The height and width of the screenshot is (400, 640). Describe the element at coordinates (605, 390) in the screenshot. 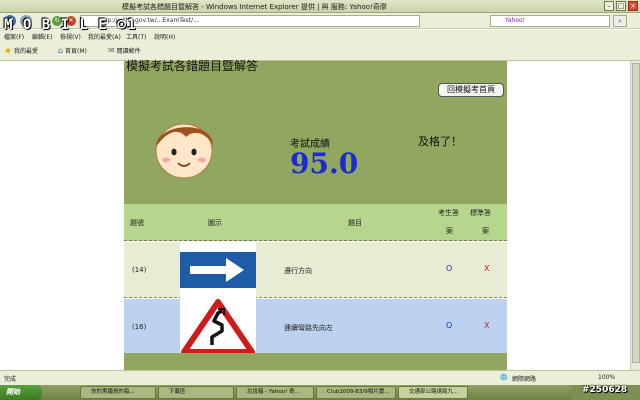

I see `post-id-watermark: #250628` at that location.